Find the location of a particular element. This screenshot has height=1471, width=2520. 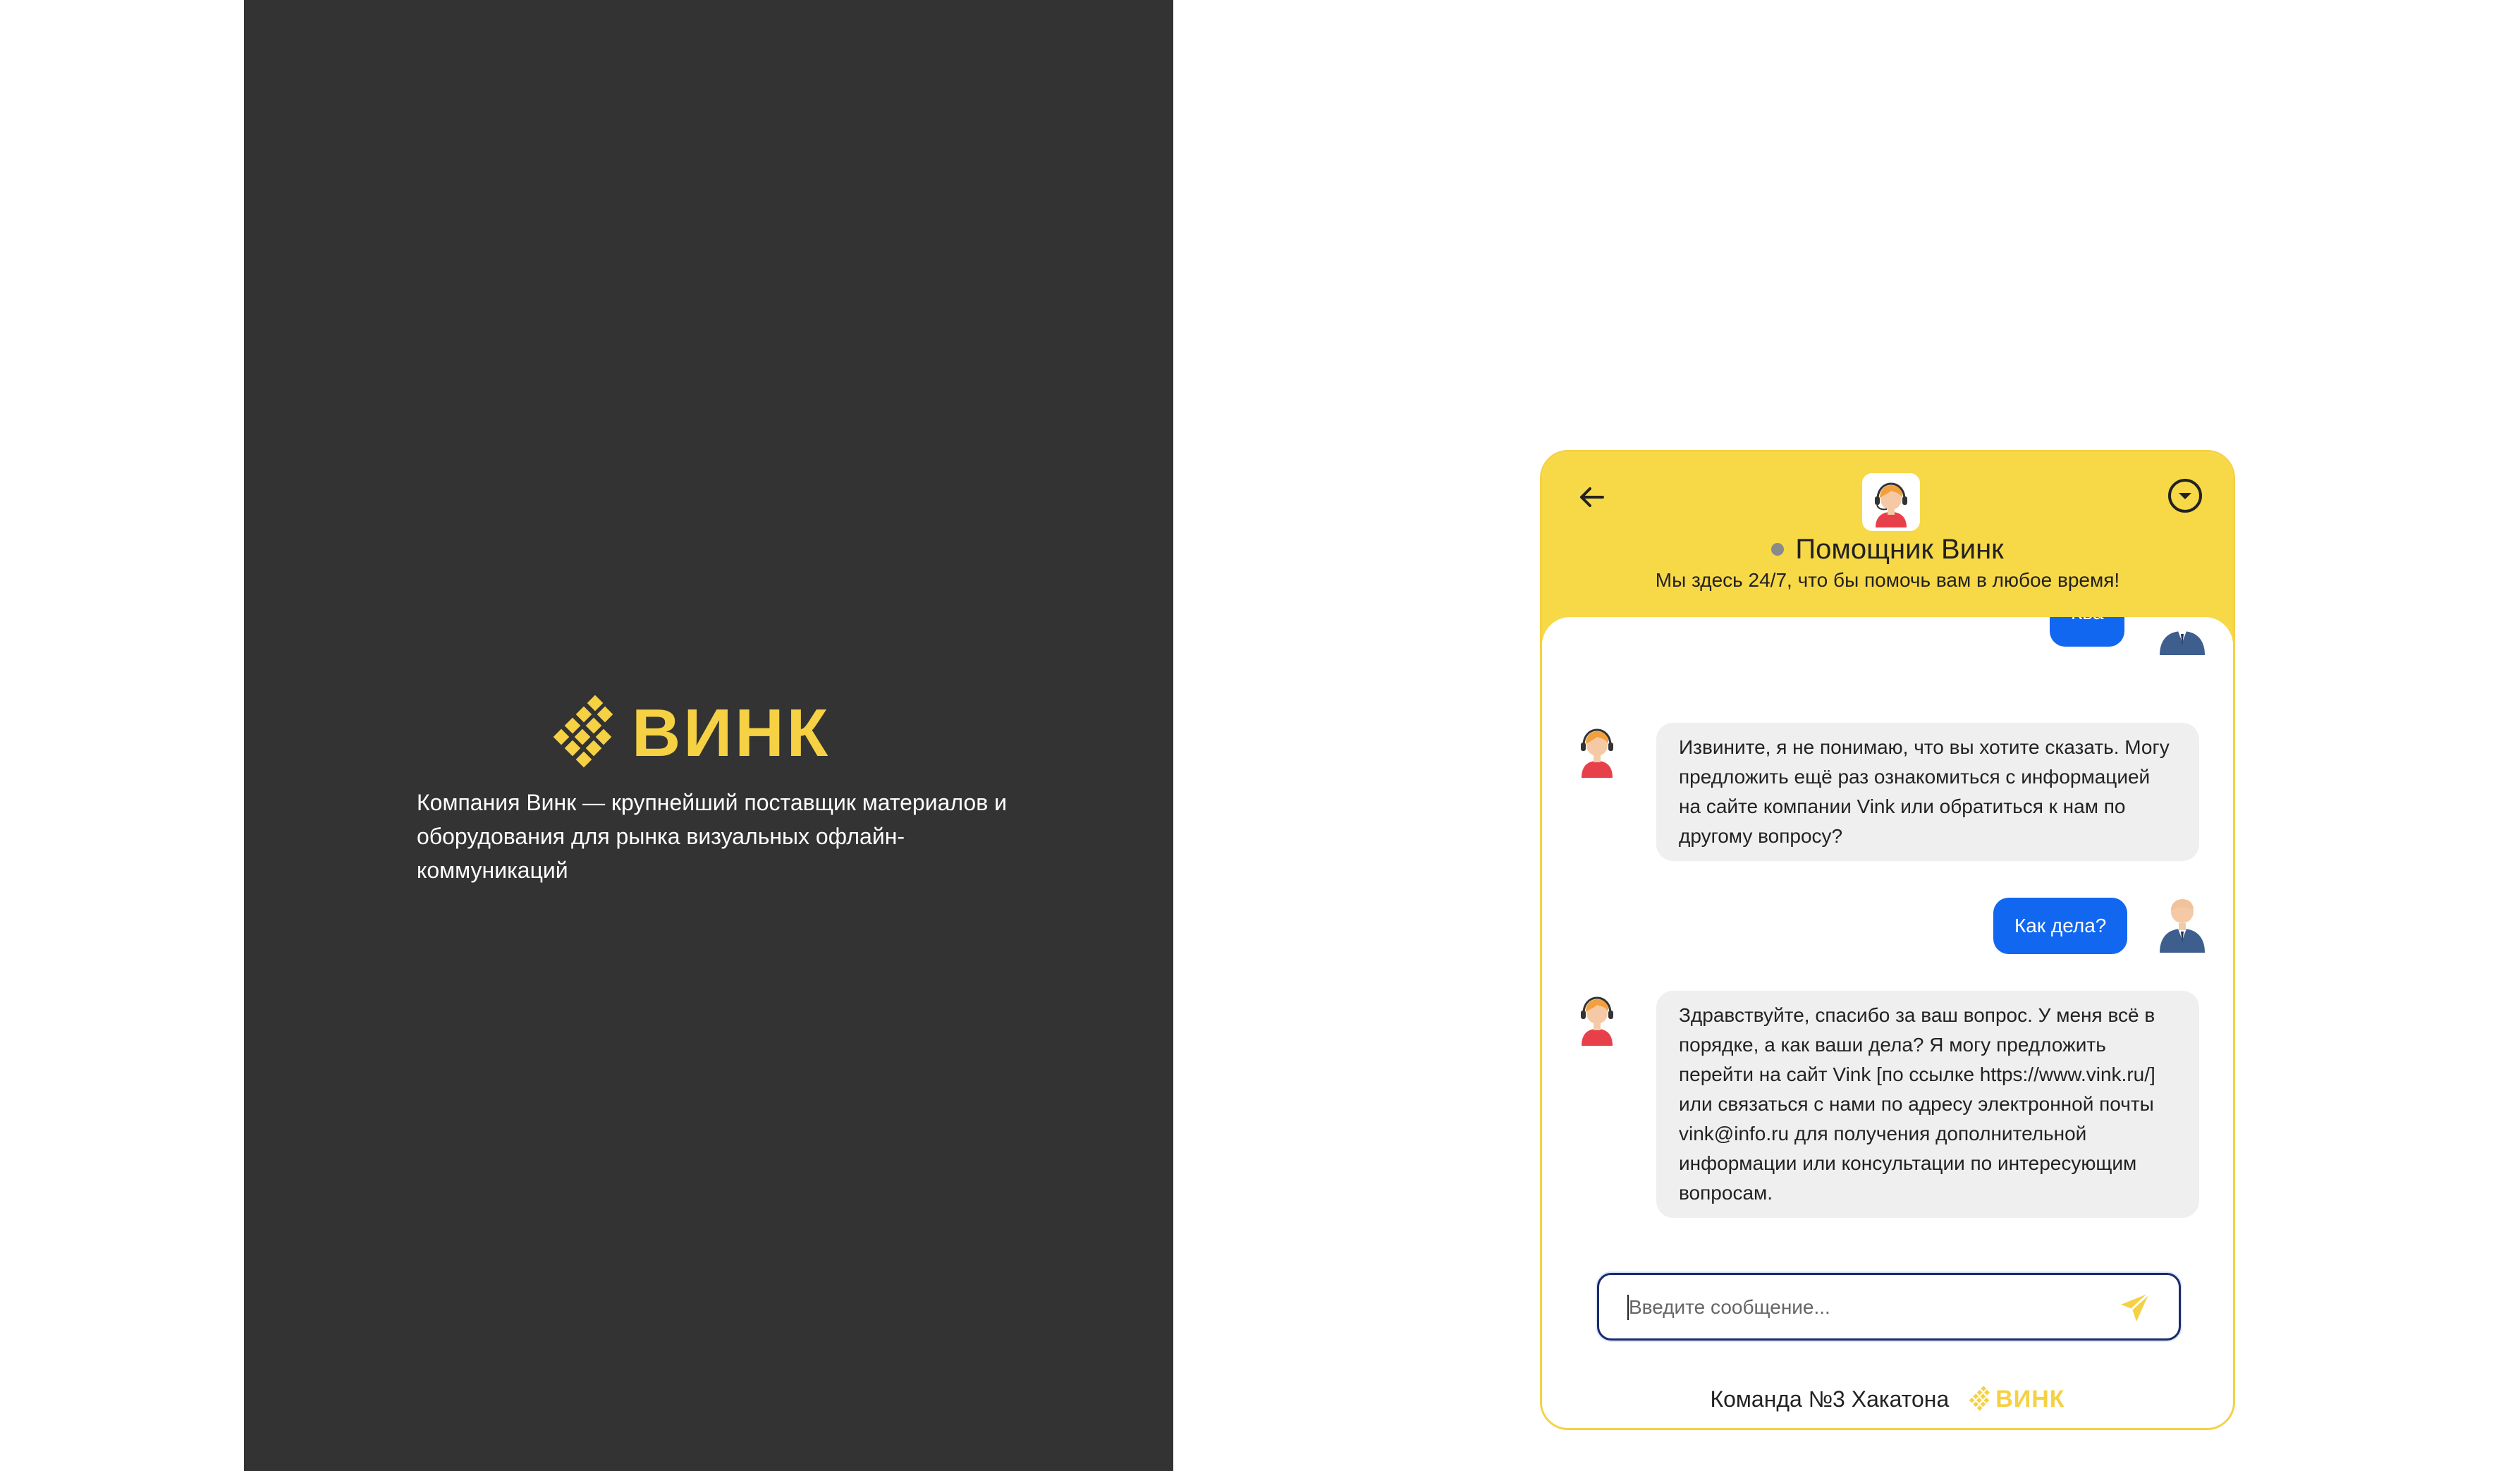

brand-name: ВИНК is located at coordinates (731, 733).